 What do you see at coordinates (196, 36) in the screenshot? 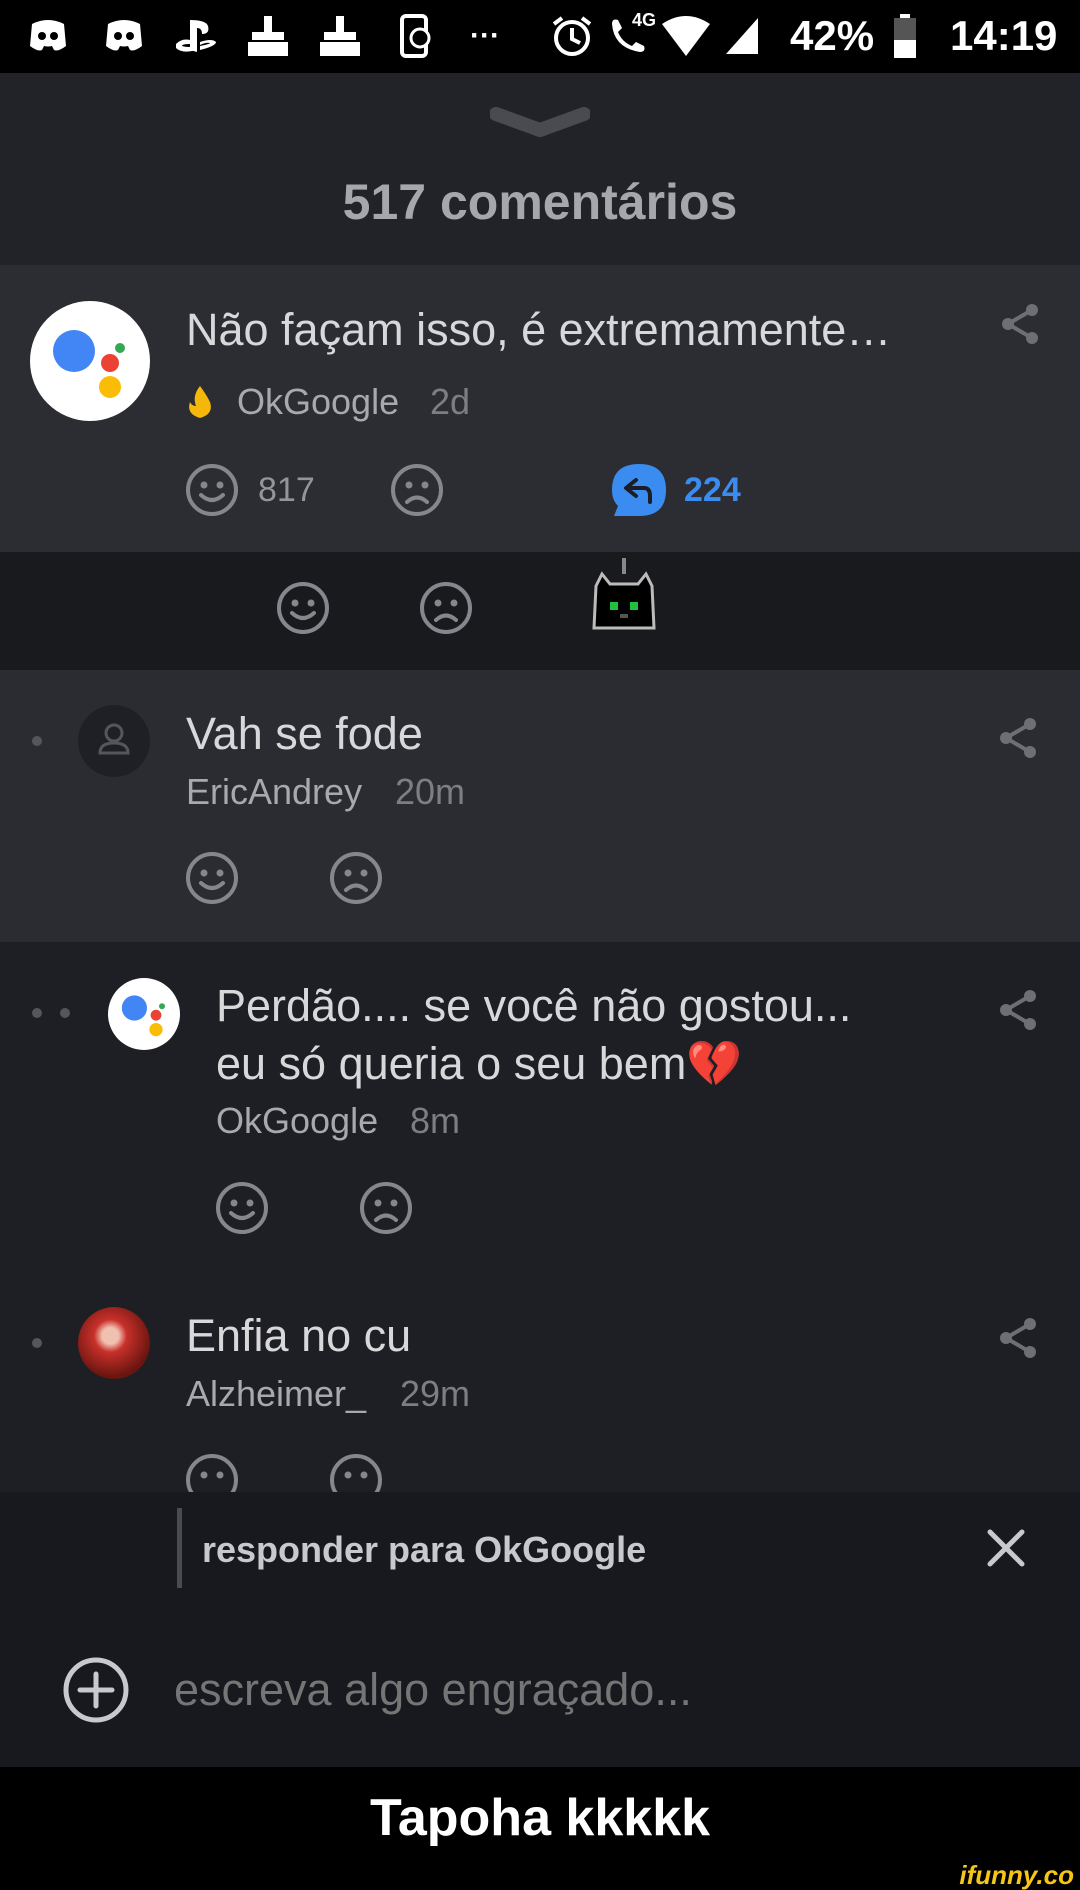
I see `playstation-icon` at bounding box center [196, 36].